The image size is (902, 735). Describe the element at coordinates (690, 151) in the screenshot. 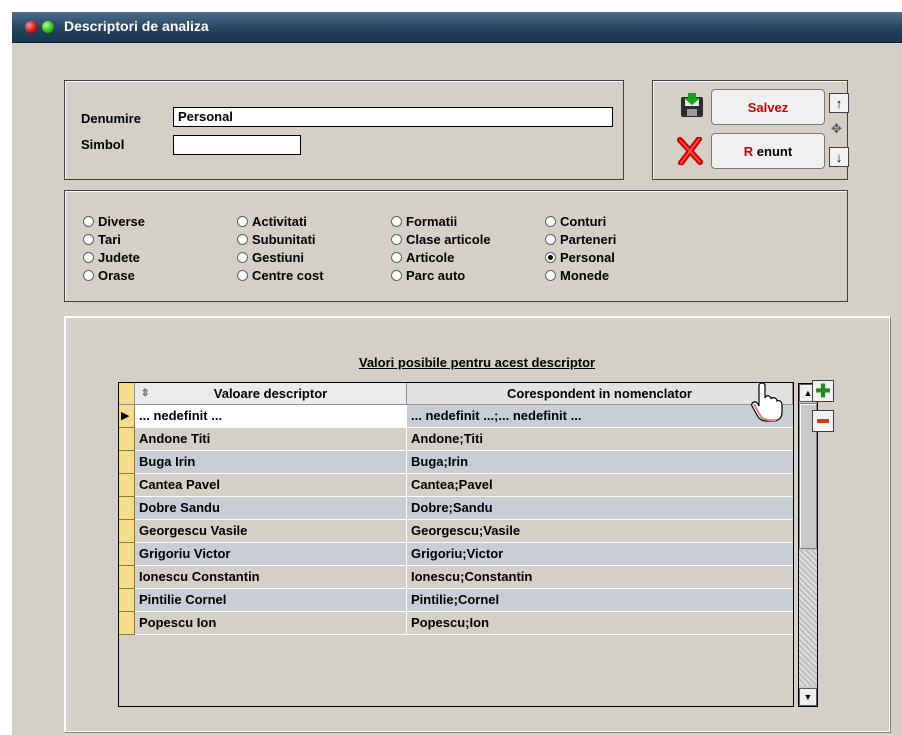

I see `red-x-icon` at that location.